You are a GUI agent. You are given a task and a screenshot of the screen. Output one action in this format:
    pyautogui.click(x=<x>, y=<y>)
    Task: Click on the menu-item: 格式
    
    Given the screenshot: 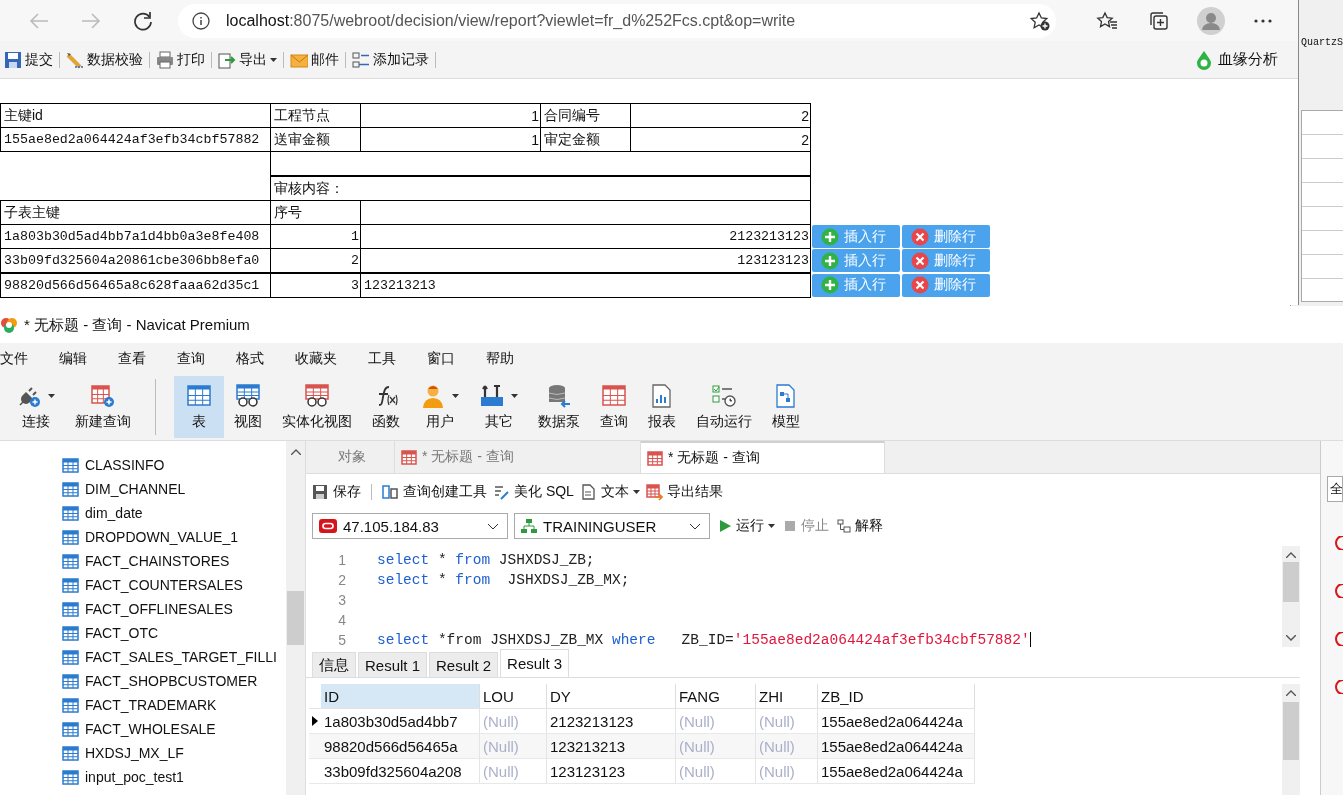 What is the action you would take?
    pyautogui.click(x=258, y=358)
    